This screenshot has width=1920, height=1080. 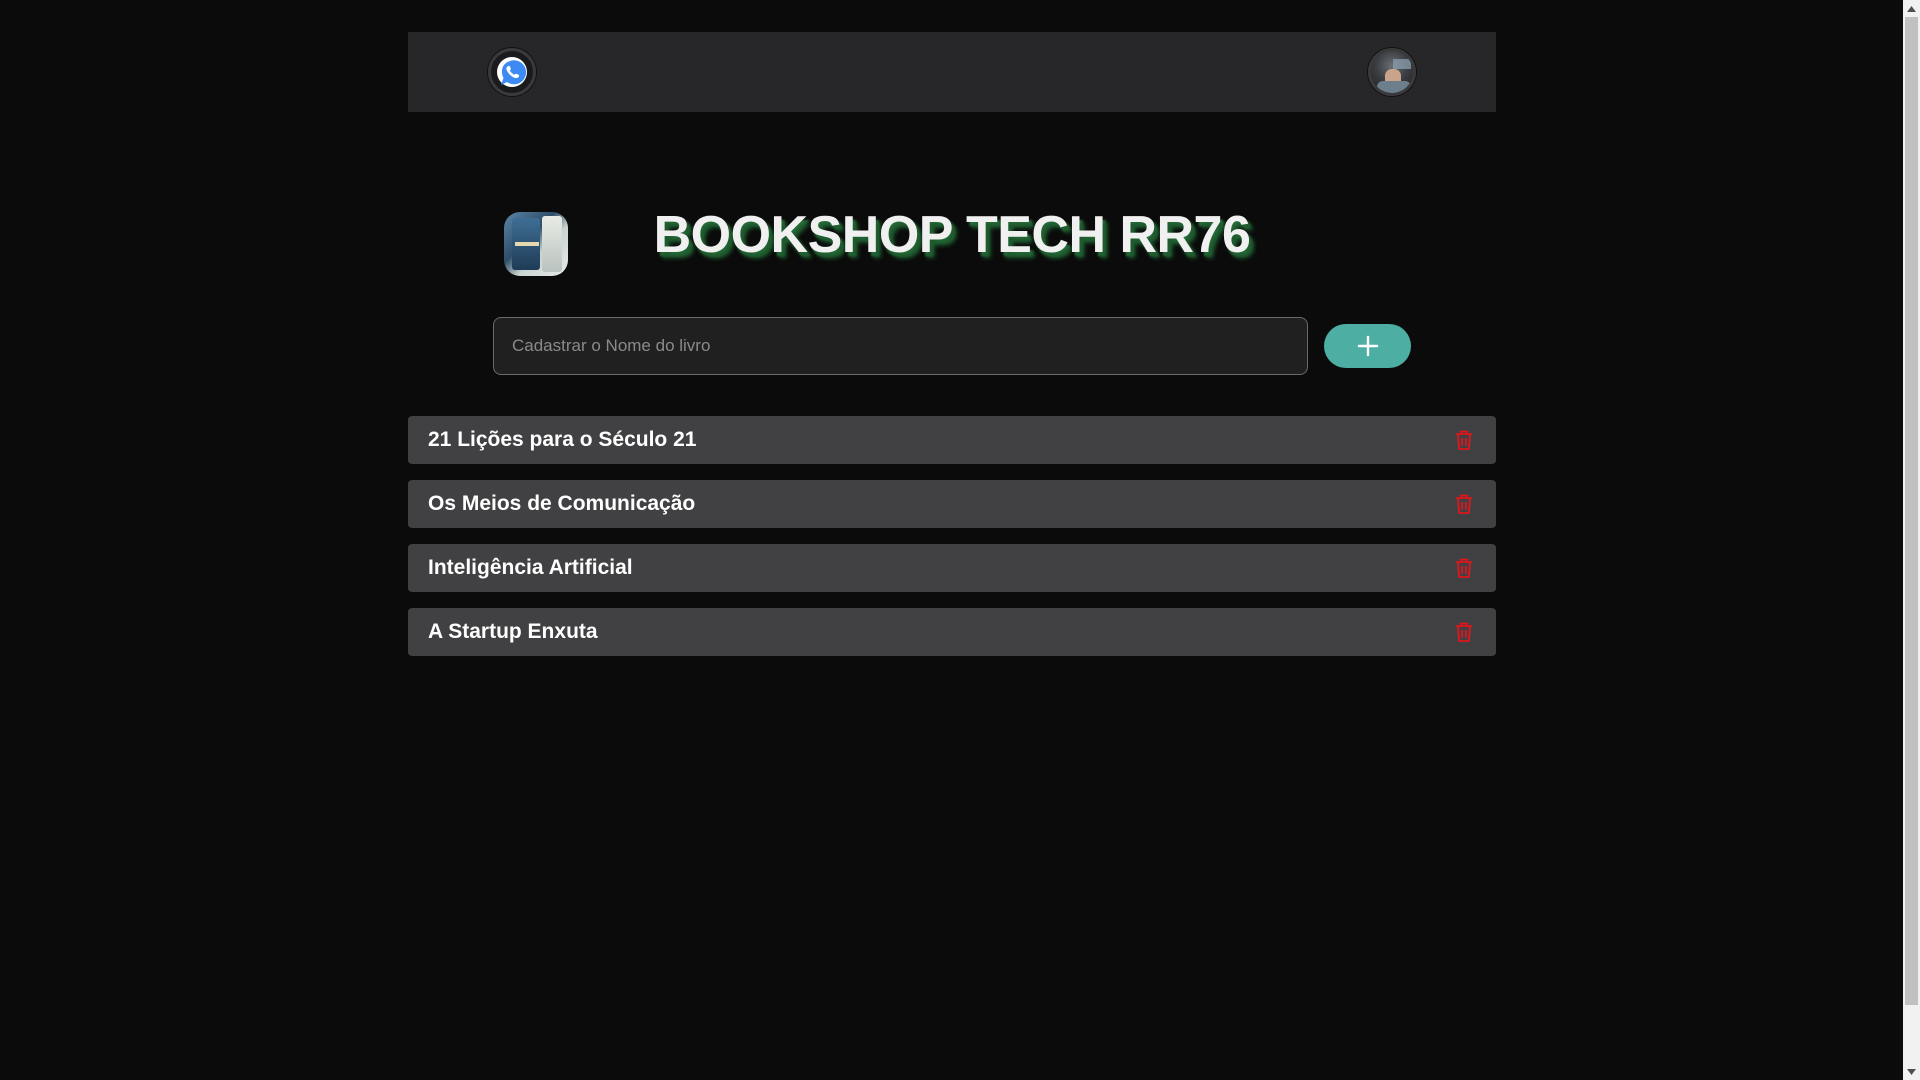 What do you see at coordinates (527, 244) in the screenshot?
I see `logo-book-label` at bounding box center [527, 244].